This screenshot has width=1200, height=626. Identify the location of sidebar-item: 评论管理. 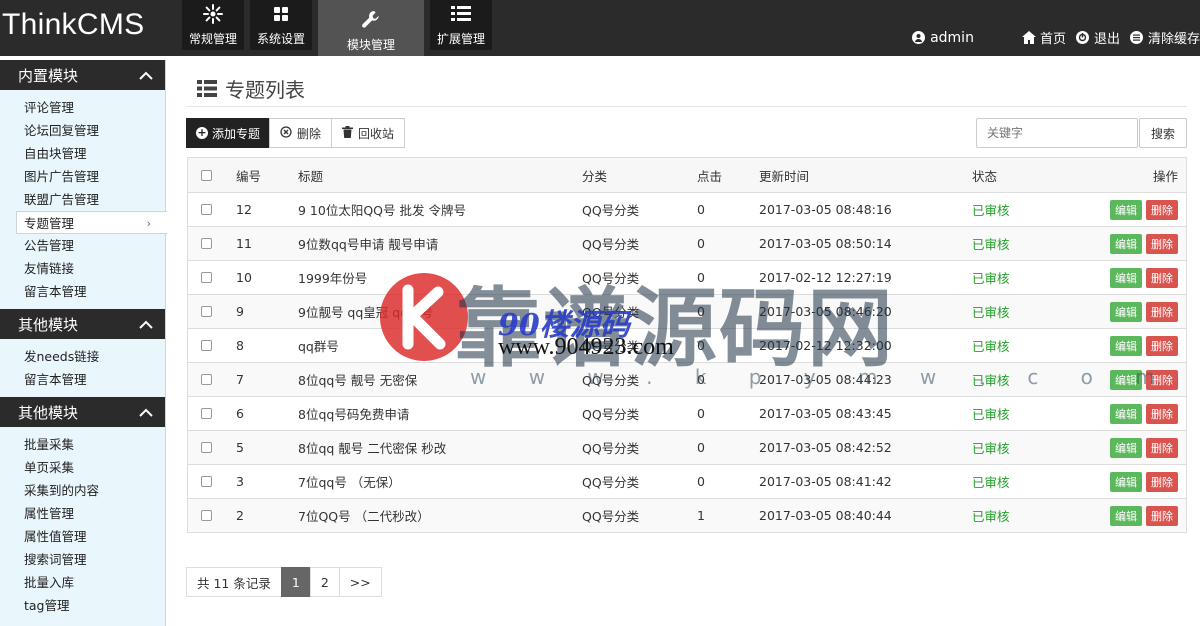
(82, 107).